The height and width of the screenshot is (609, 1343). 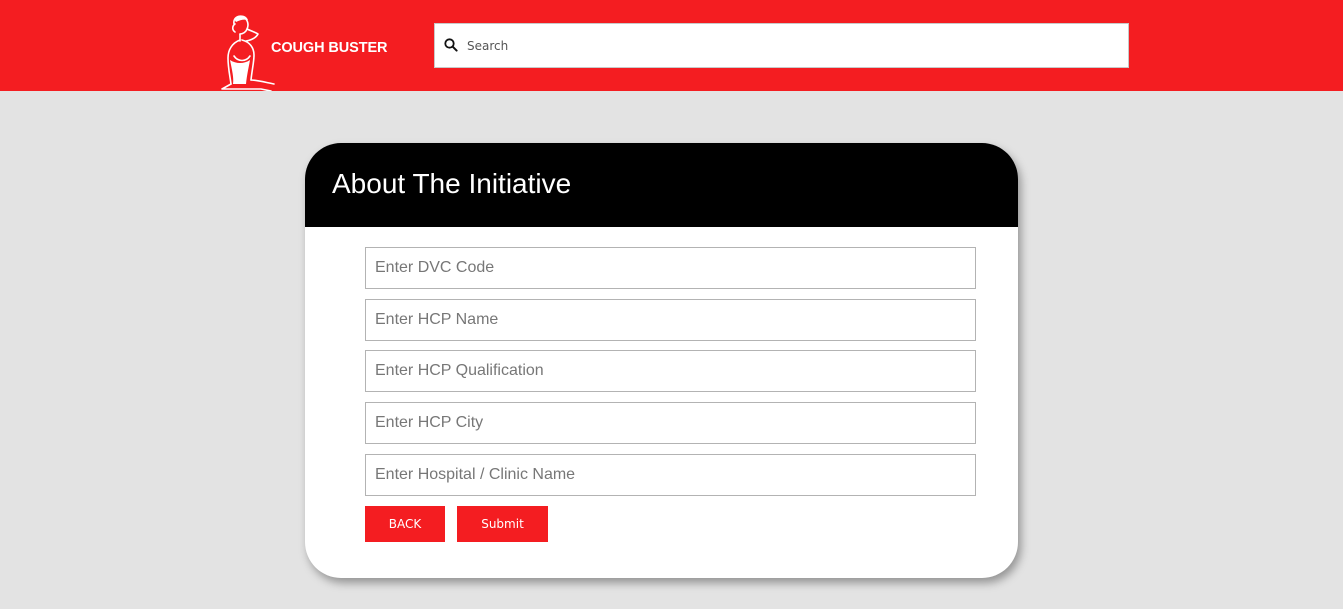 I want to click on dvc-code-field, so click(x=670, y=268).